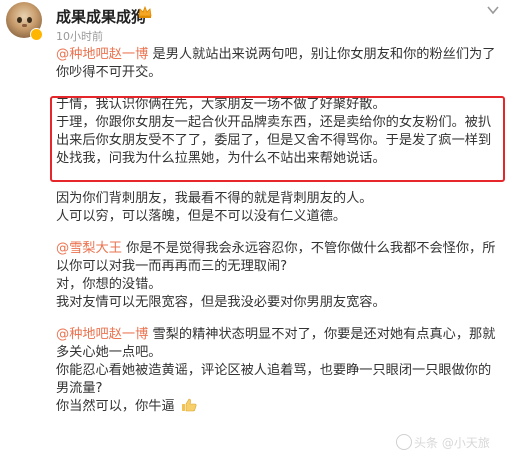 The width and height of the screenshot is (513, 456). Describe the element at coordinates (256, 23) in the screenshot. I see `post-header: 成果成果成狗 10小时前` at that location.